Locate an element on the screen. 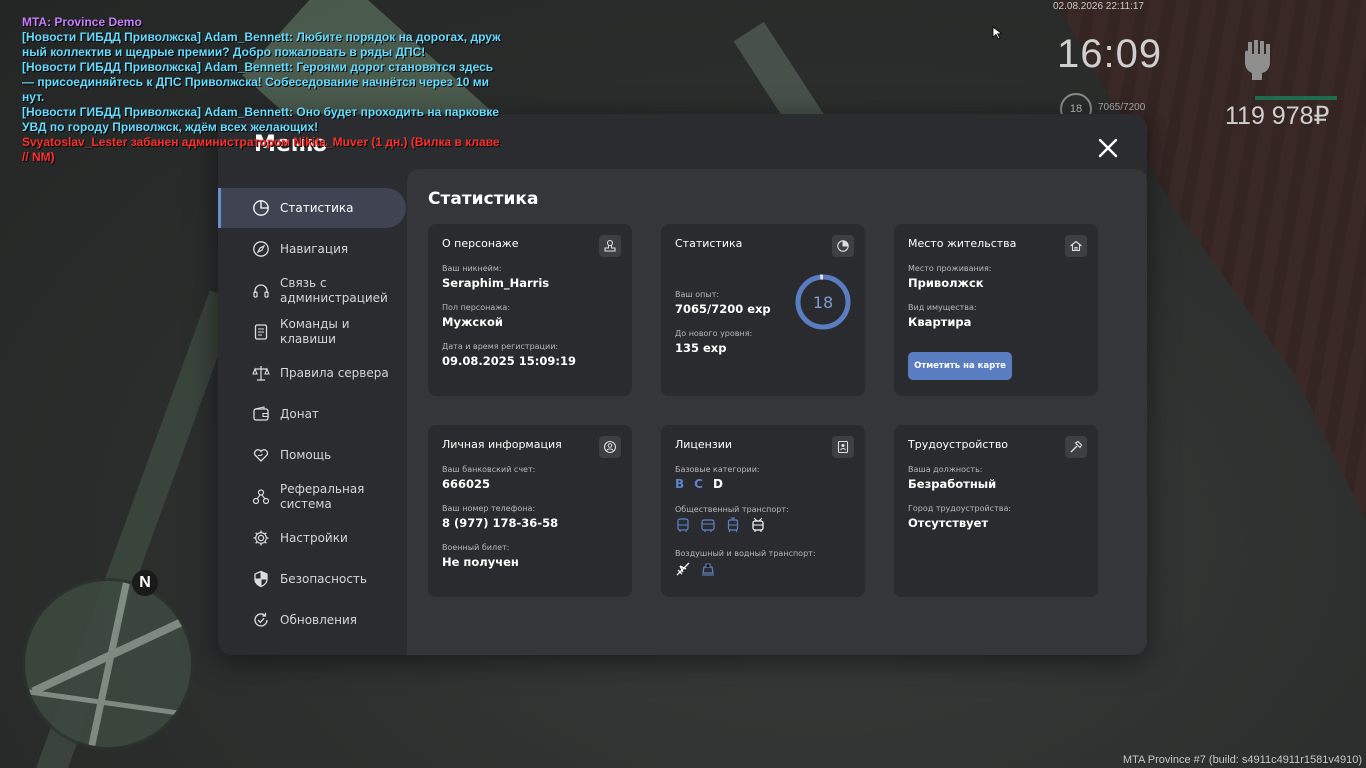  field-label: Город трудоустройства: is located at coordinates (960, 508).